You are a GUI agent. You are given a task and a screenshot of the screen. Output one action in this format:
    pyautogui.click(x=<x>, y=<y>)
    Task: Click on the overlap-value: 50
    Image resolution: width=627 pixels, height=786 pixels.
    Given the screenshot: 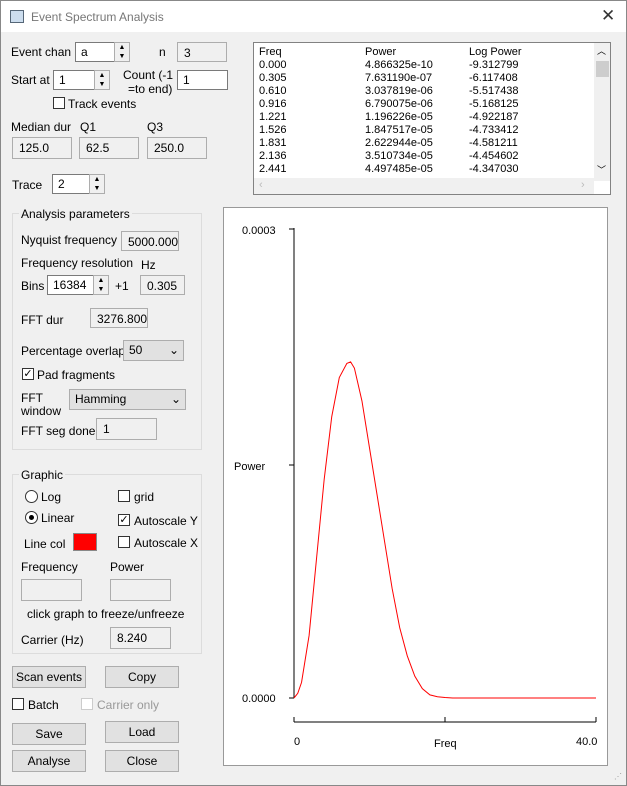 What is the action you would take?
    pyautogui.click(x=136, y=350)
    